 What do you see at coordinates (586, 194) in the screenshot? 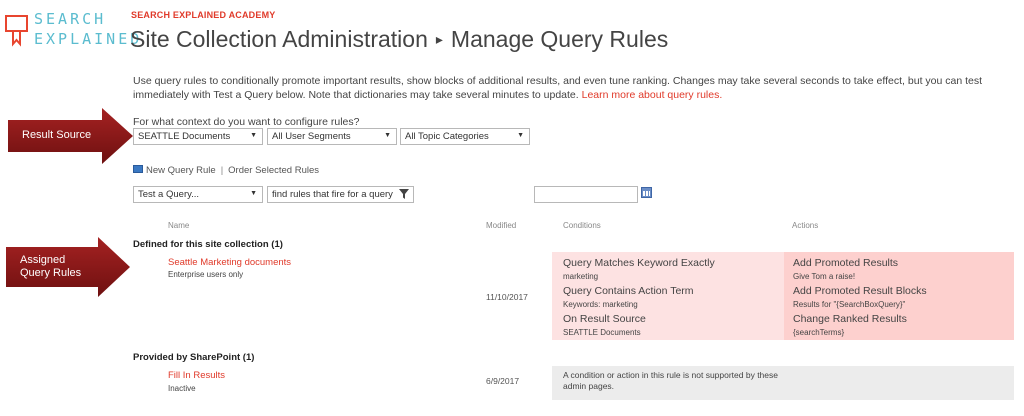
I see `date-input` at bounding box center [586, 194].